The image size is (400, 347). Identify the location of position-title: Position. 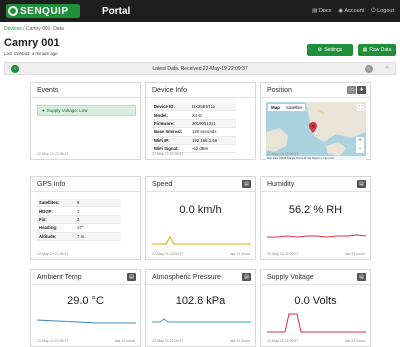
(279, 90).